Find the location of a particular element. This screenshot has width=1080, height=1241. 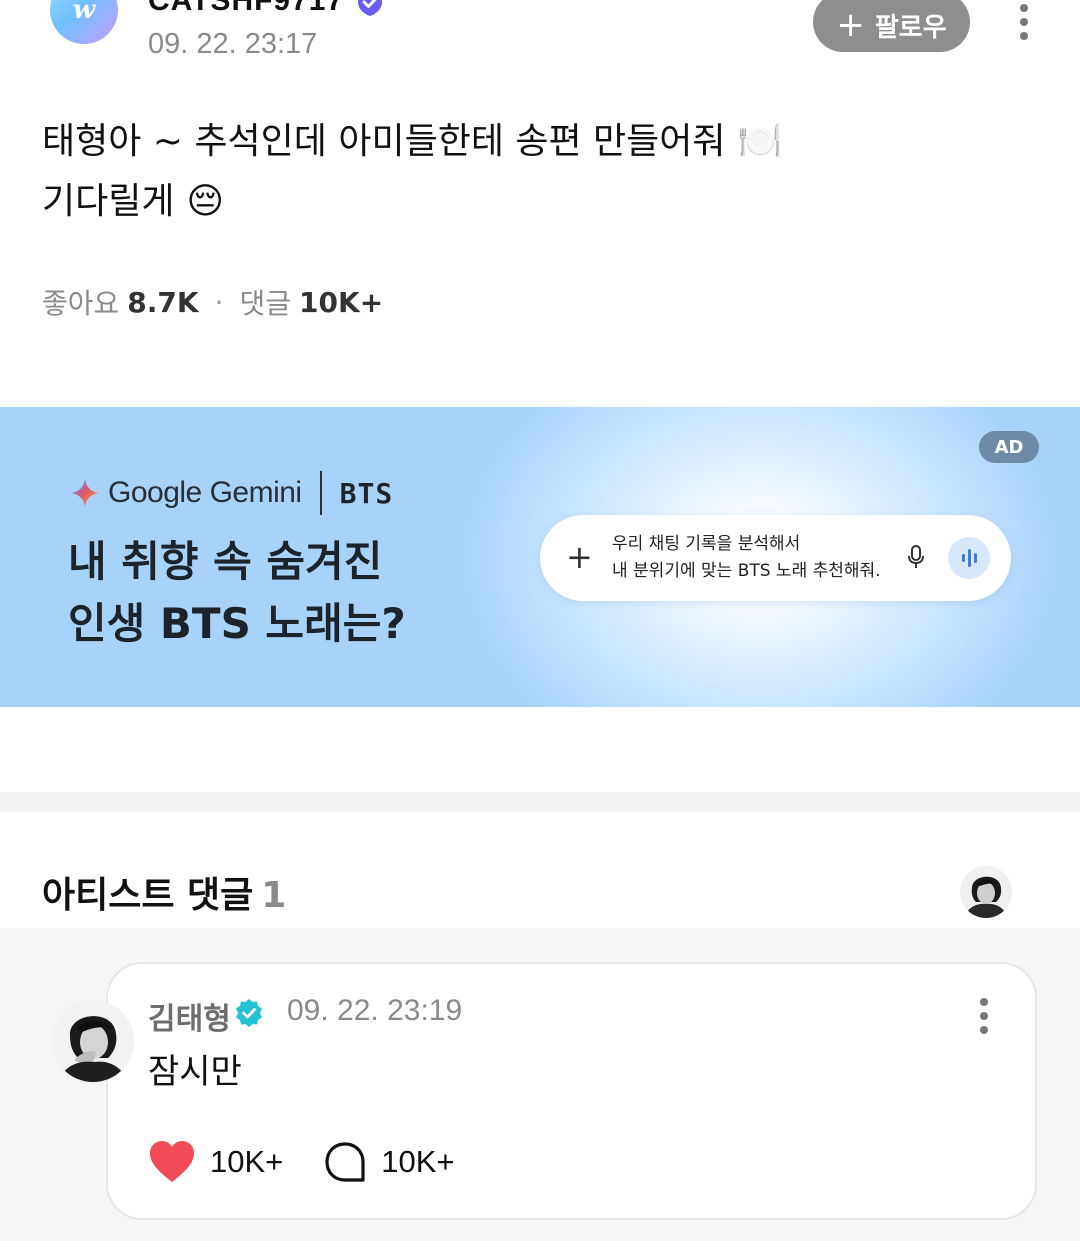

verified-icon is located at coordinates (249, 1013).